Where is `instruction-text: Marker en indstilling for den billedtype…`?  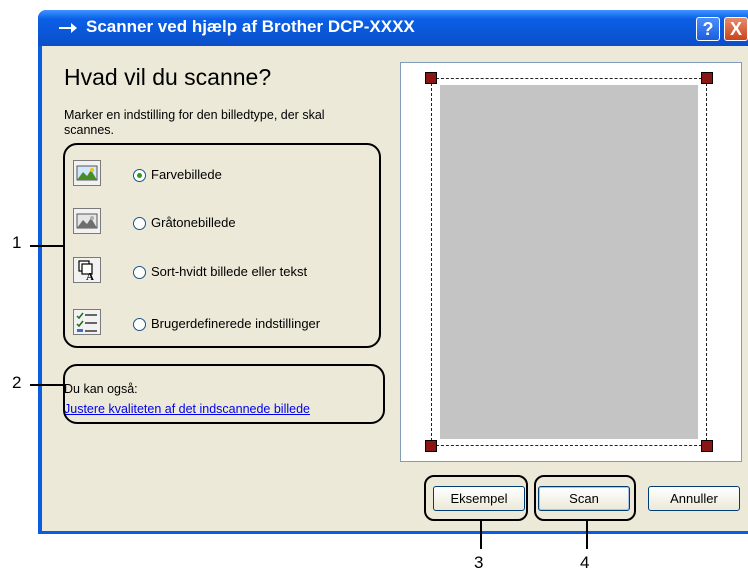
instruction-text: Marker en indstilling for den billedtype… is located at coordinates (194, 122).